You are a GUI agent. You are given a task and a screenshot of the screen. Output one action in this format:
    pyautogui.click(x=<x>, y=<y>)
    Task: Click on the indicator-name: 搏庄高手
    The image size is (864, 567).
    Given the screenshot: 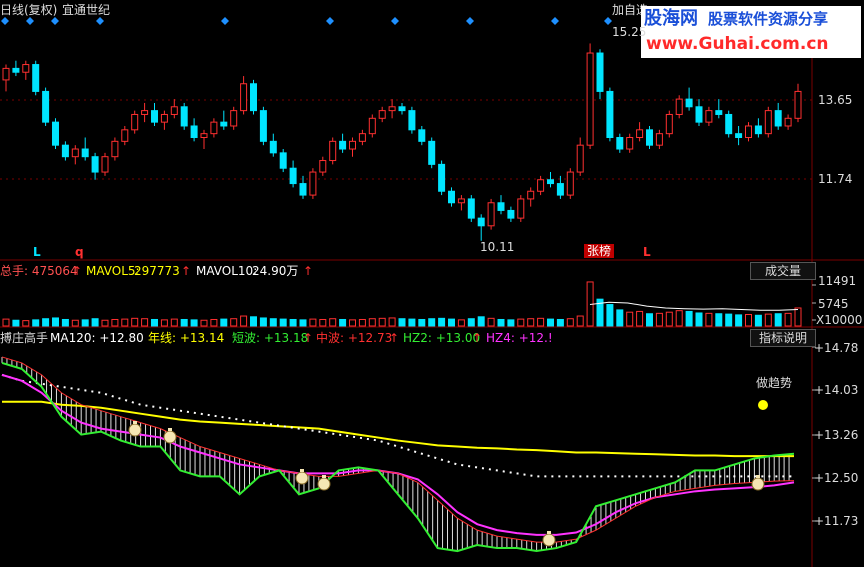 What is the action you would take?
    pyautogui.click(x=24, y=338)
    